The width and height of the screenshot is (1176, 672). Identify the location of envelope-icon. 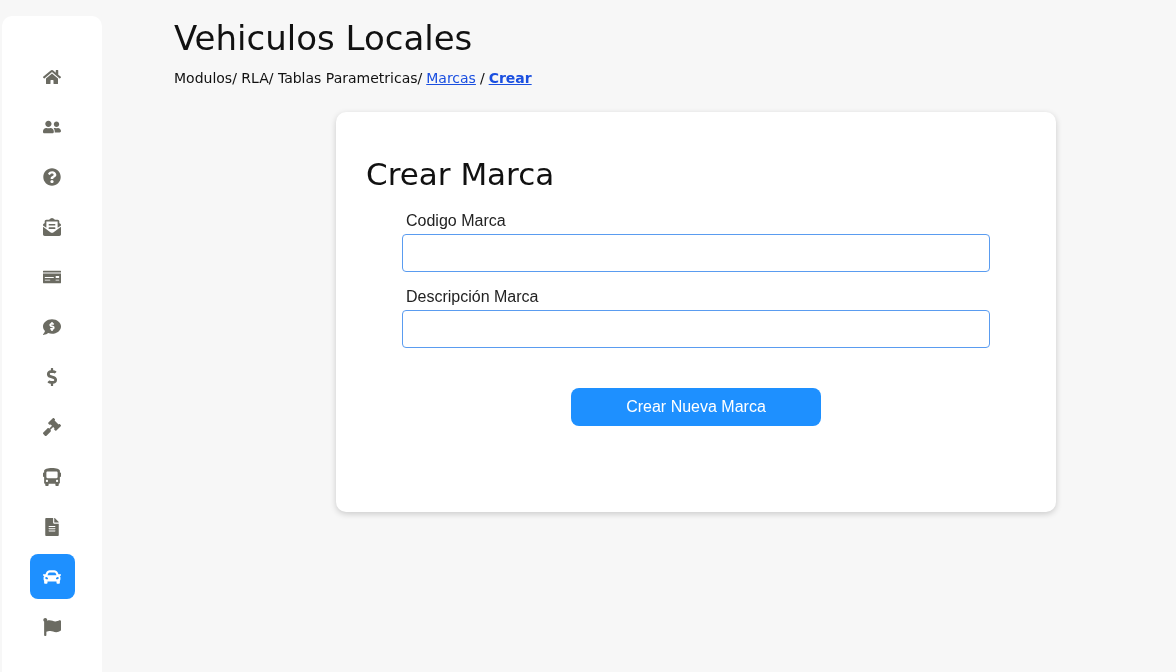
(52, 226).